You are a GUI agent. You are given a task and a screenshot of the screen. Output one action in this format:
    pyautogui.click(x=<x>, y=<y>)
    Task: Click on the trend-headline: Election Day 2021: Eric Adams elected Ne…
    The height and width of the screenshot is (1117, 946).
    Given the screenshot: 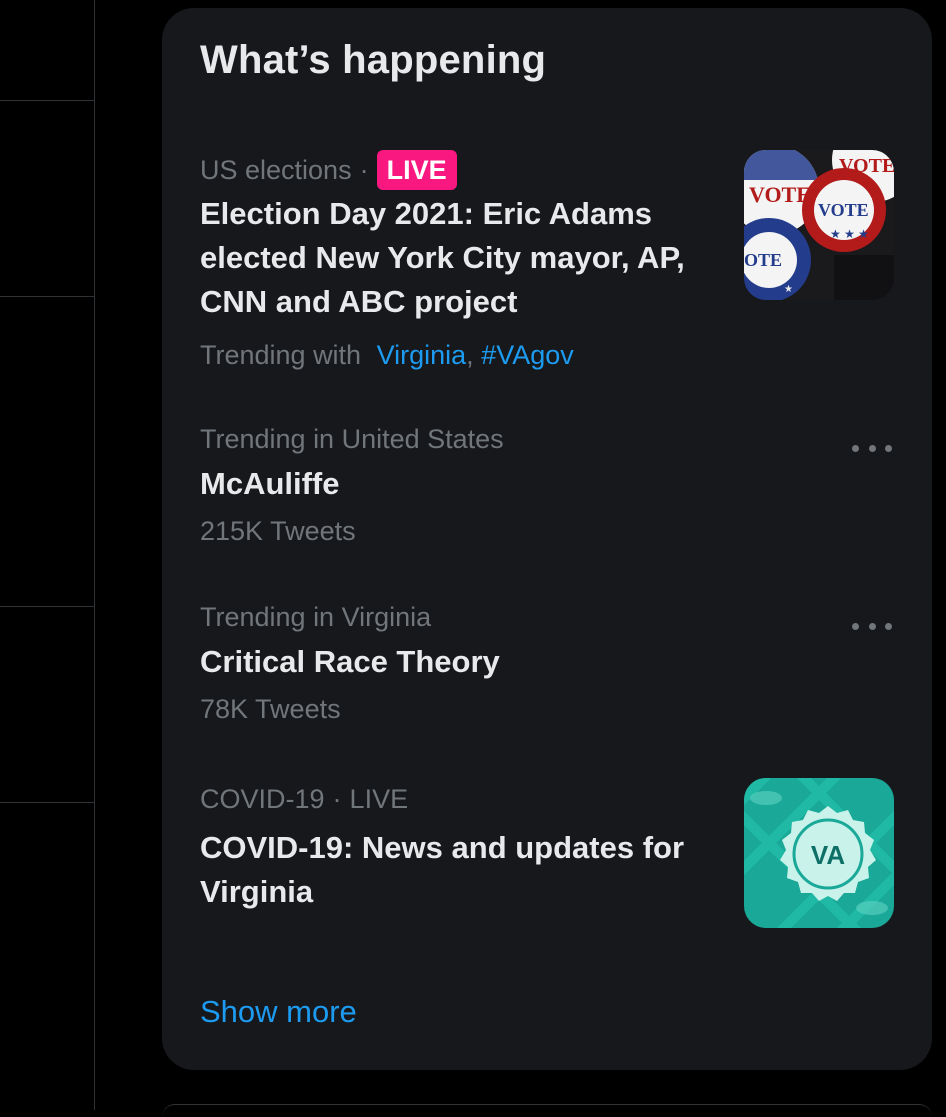 What is the action you would take?
    pyautogui.click(x=442, y=257)
    